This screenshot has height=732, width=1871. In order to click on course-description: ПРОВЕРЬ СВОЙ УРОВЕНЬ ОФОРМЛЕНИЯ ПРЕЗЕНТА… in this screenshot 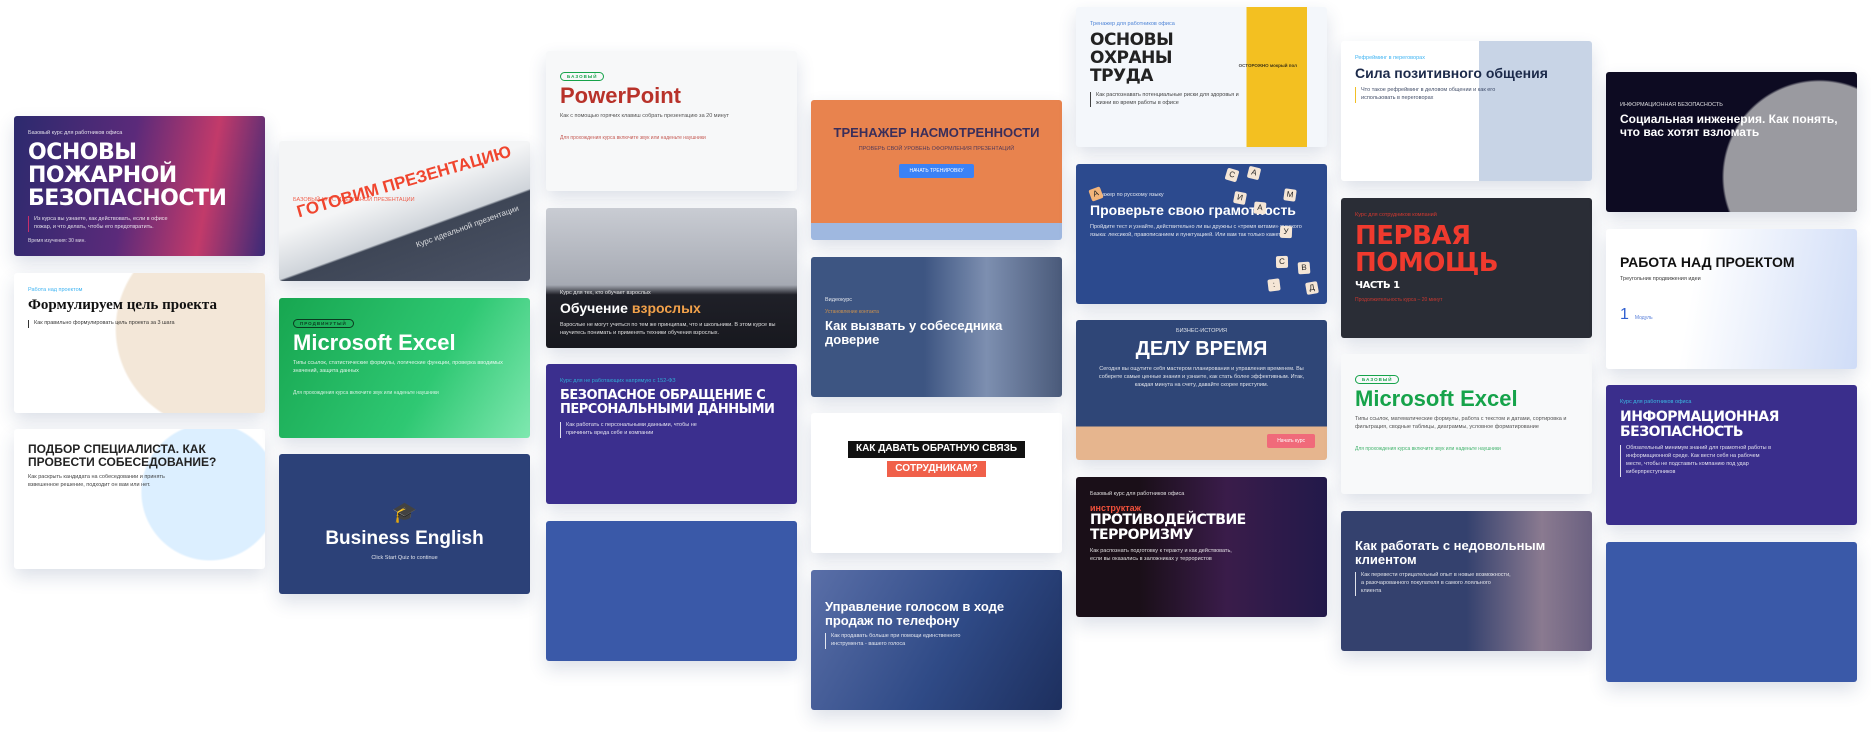, I will do `click(936, 148)`.